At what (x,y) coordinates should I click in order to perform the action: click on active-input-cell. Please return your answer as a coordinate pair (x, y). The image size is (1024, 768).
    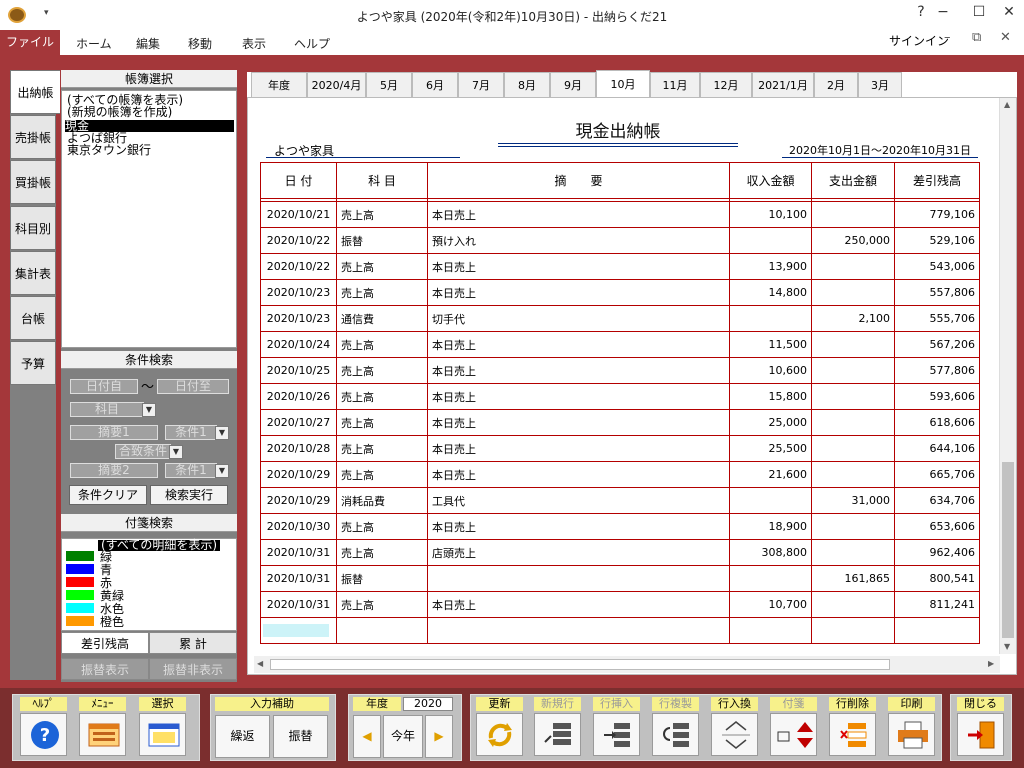
    Looking at the image, I should click on (296, 631).